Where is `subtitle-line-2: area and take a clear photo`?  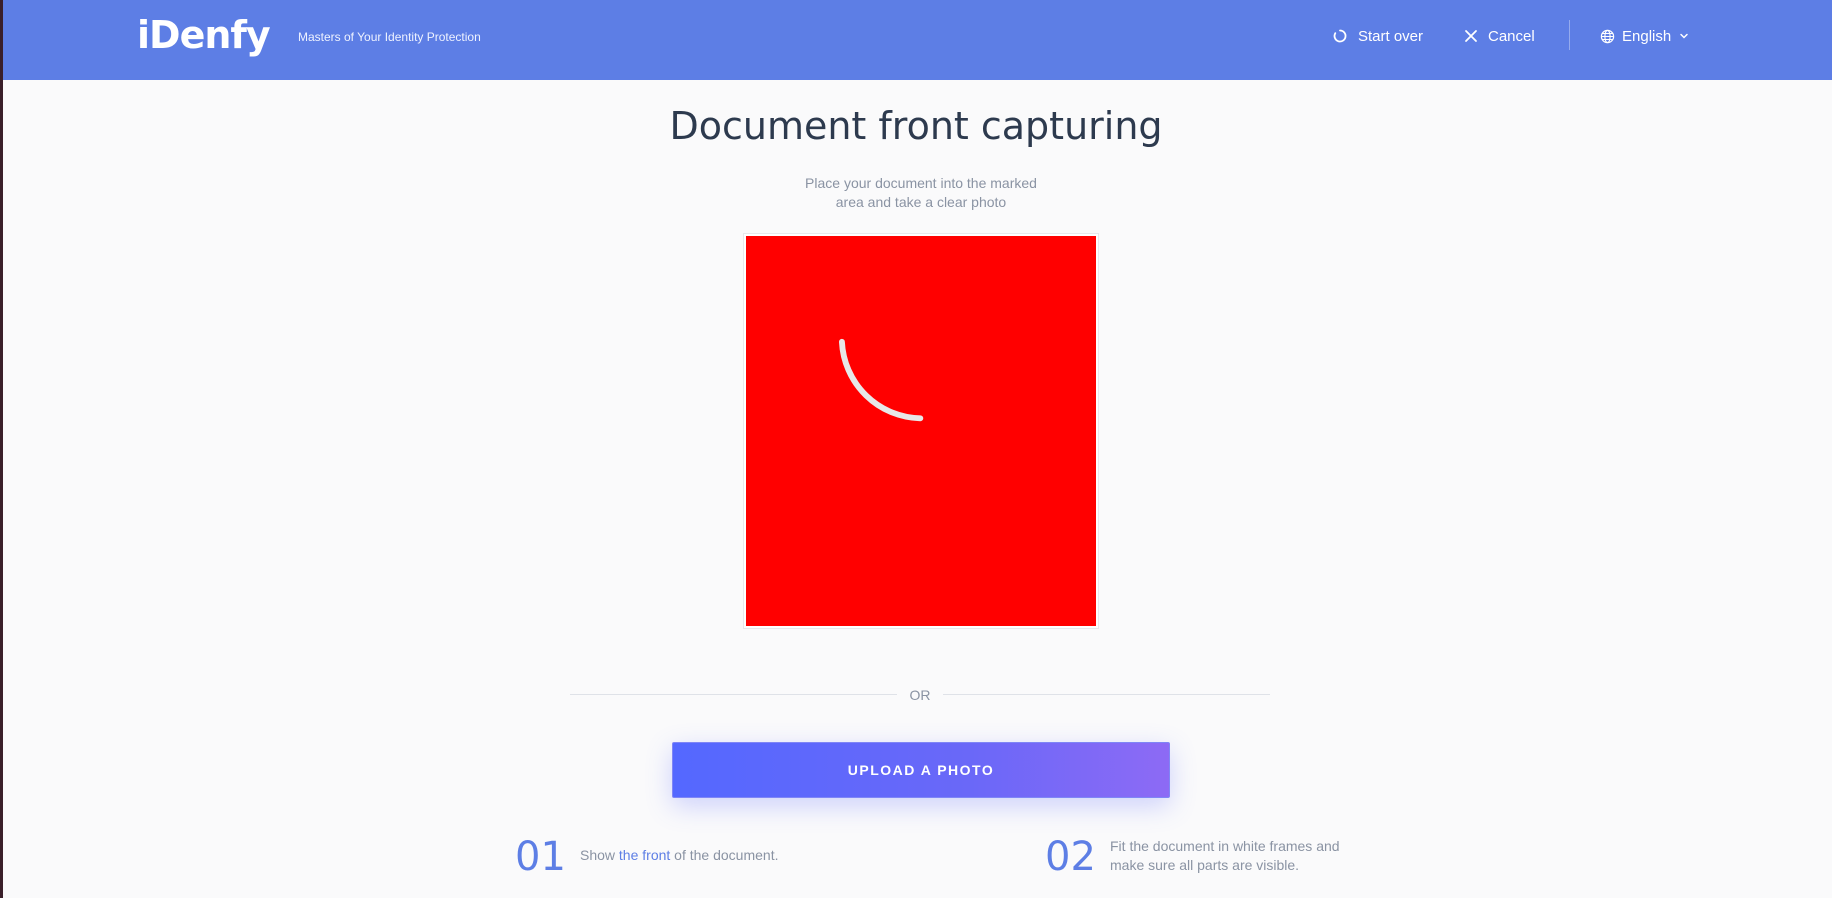
subtitle-line-2: area and take a clear photo is located at coordinates (921, 202).